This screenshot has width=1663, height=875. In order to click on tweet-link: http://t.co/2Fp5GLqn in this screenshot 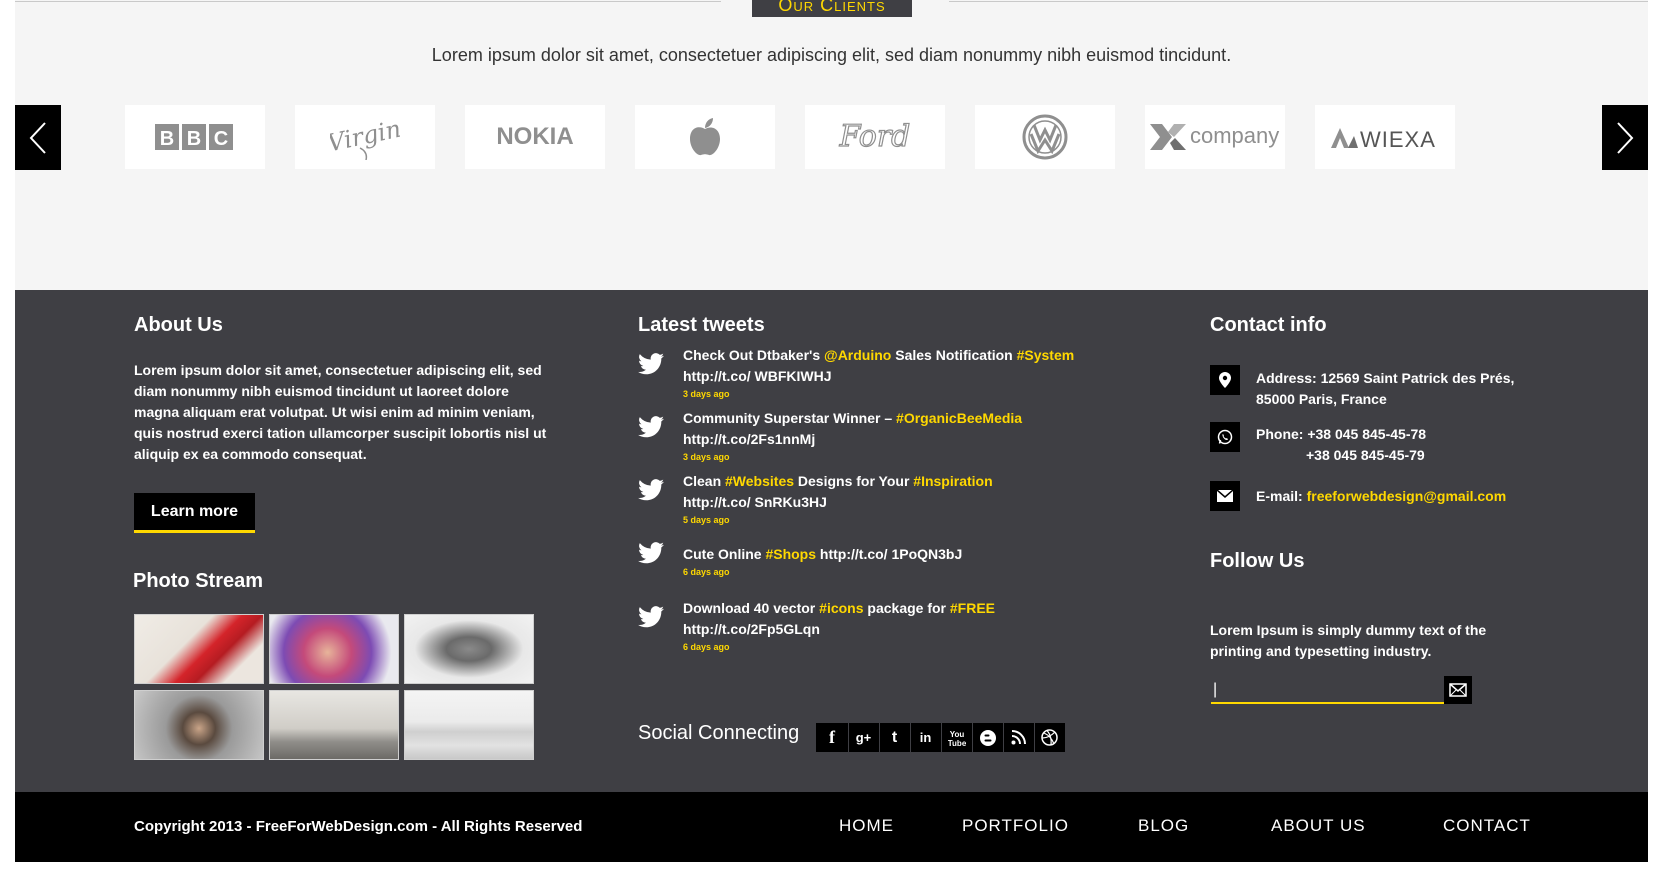, I will do `click(751, 629)`.